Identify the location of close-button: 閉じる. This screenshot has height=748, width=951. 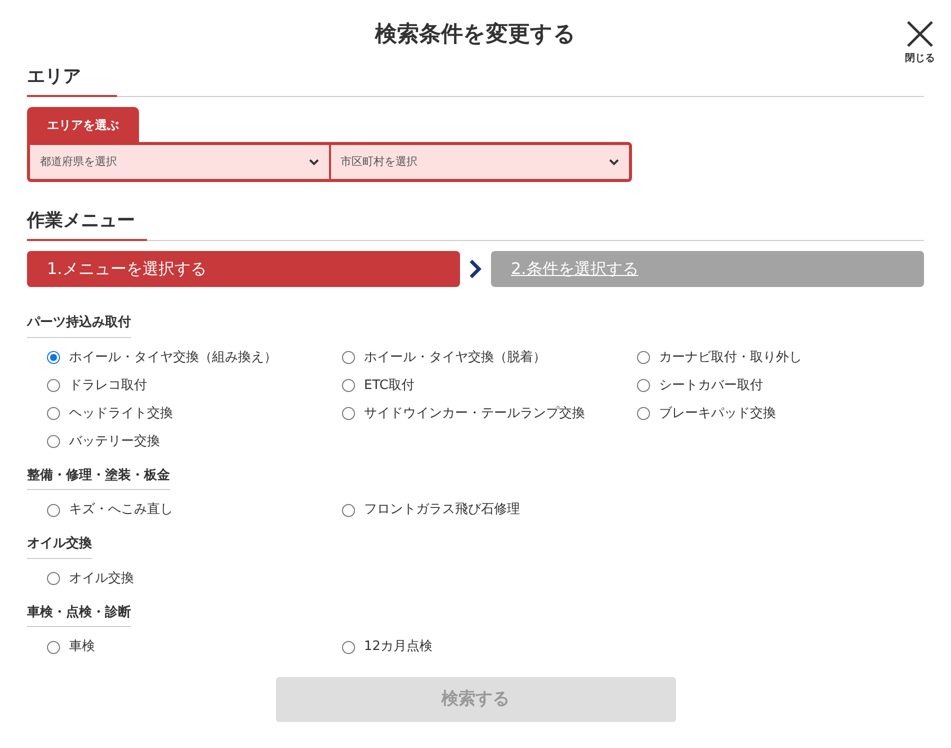
(920, 43).